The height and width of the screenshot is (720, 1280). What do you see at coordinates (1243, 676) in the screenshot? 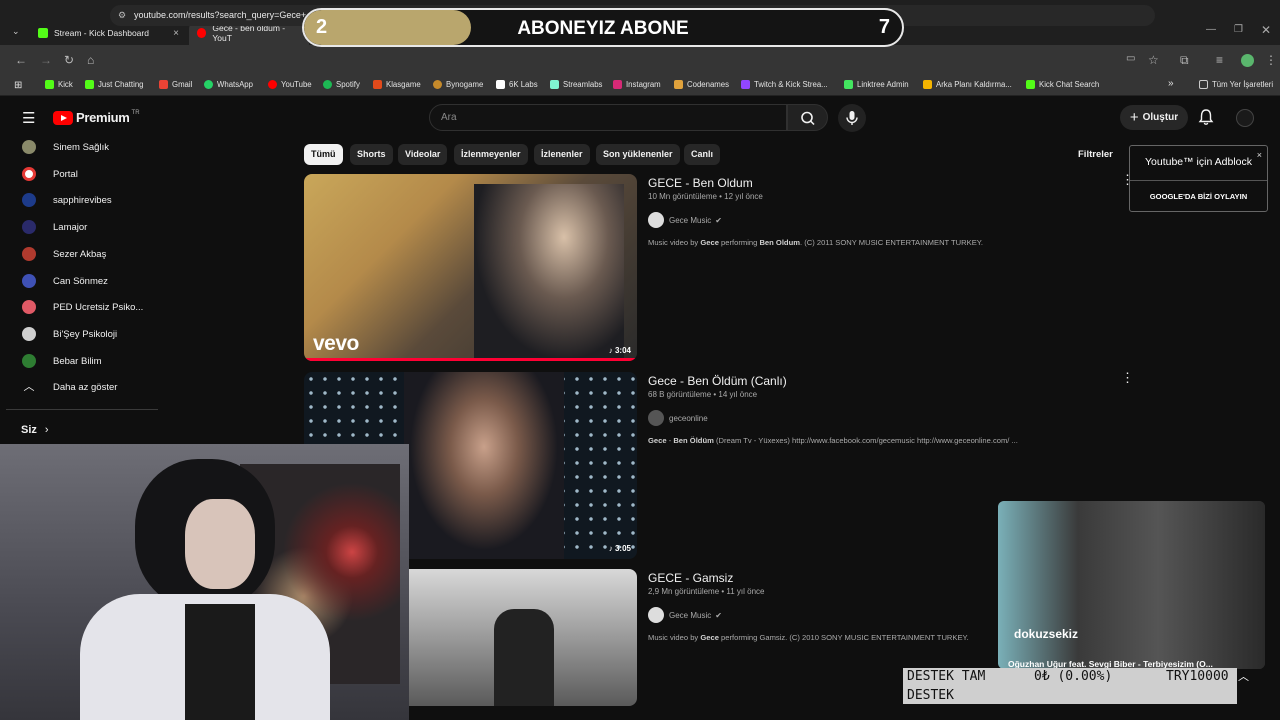
I see `chevron-up-icon: ︿` at bounding box center [1243, 676].